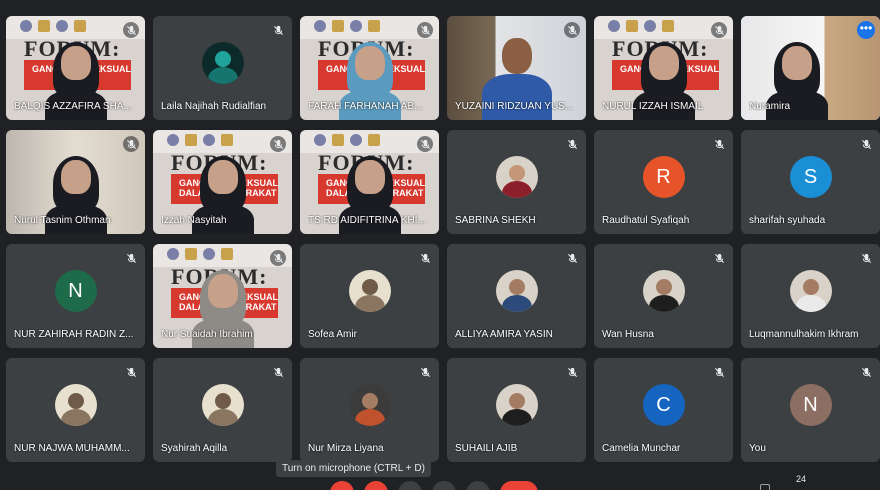 This screenshot has width=880, height=490. Describe the element at coordinates (214, 106) in the screenshot. I see `participant-name: Laila Najihah Rudialfian` at that location.